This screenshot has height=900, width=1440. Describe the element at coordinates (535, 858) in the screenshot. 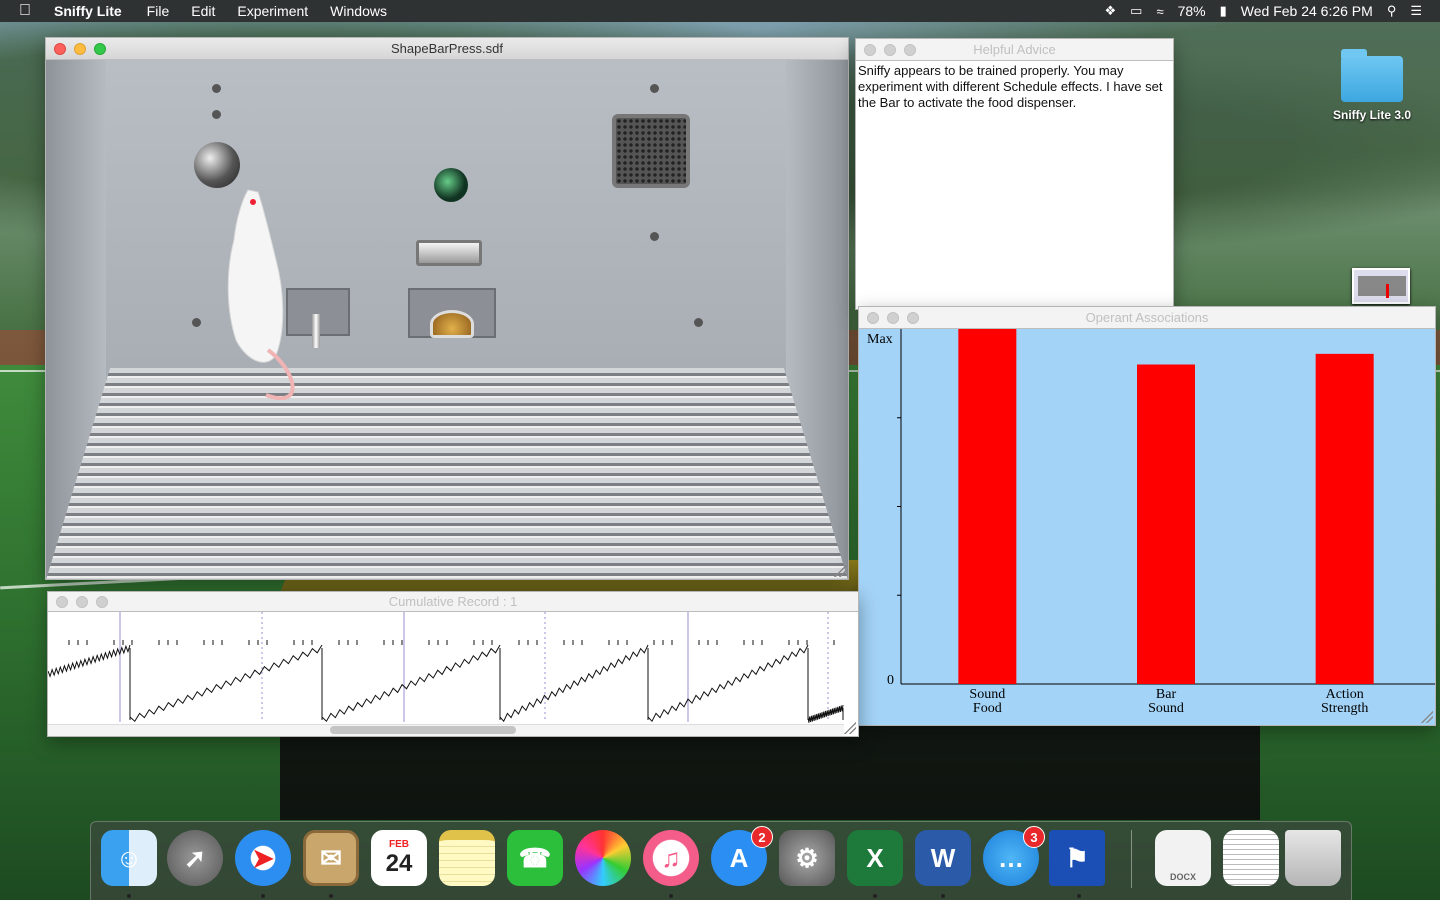

I see `facetime-icon: ☎` at that location.